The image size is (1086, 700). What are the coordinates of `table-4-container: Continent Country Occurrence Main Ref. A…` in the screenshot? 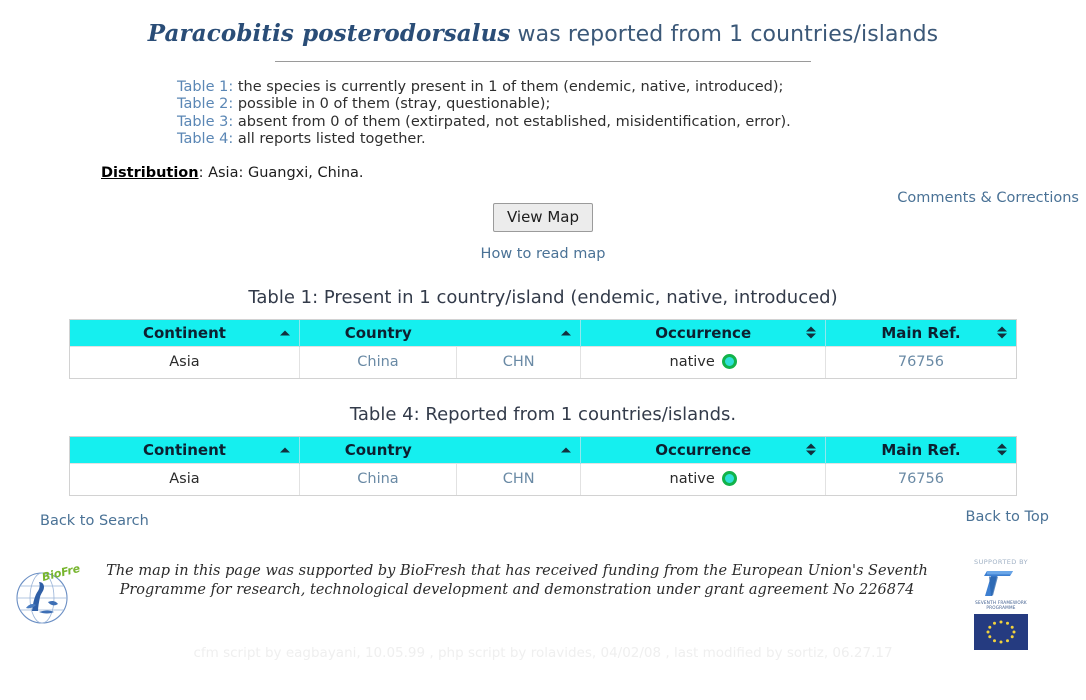 It's located at (543, 465).